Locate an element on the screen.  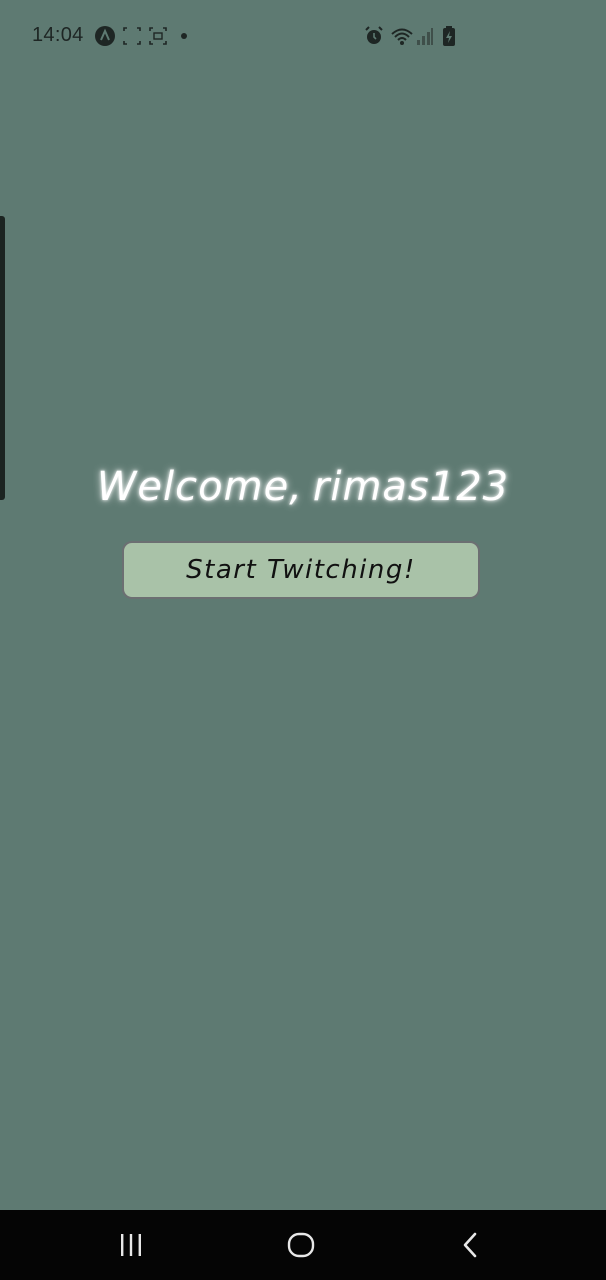
signal-icon is located at coordinates (425, 36).